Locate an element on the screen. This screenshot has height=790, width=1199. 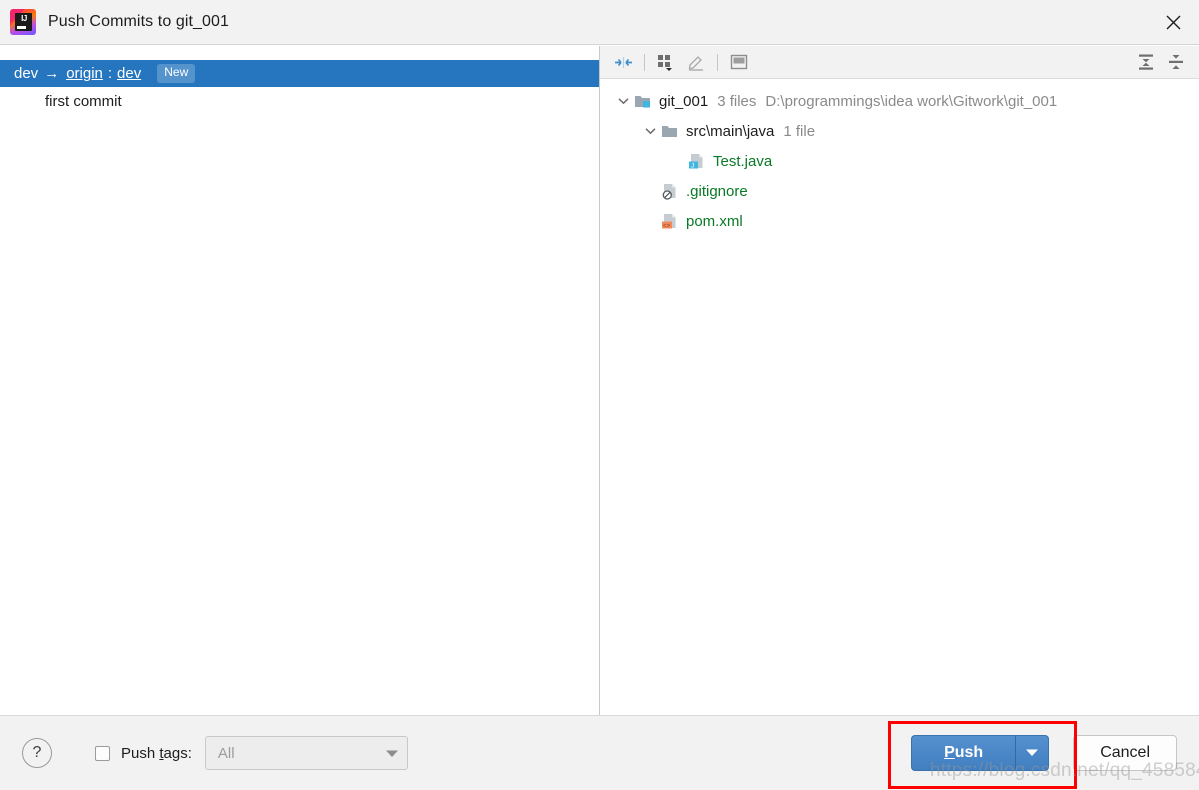
push-button-mnemonic: P is located at coordinates (949, 752).